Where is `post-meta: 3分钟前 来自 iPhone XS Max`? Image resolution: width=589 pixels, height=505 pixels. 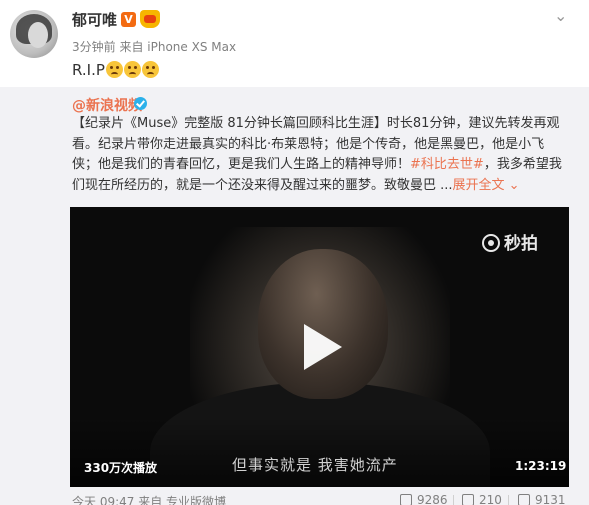 post-meta: 3分钟前 来自 iPhone XS Max is located at coordinates (154, 46).